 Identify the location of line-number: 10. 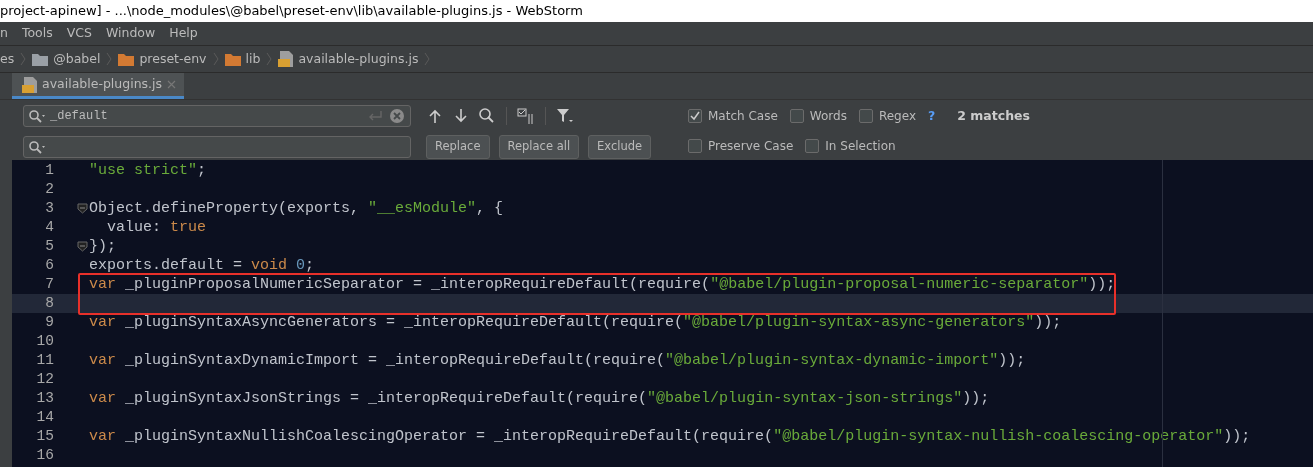
(44, 341).